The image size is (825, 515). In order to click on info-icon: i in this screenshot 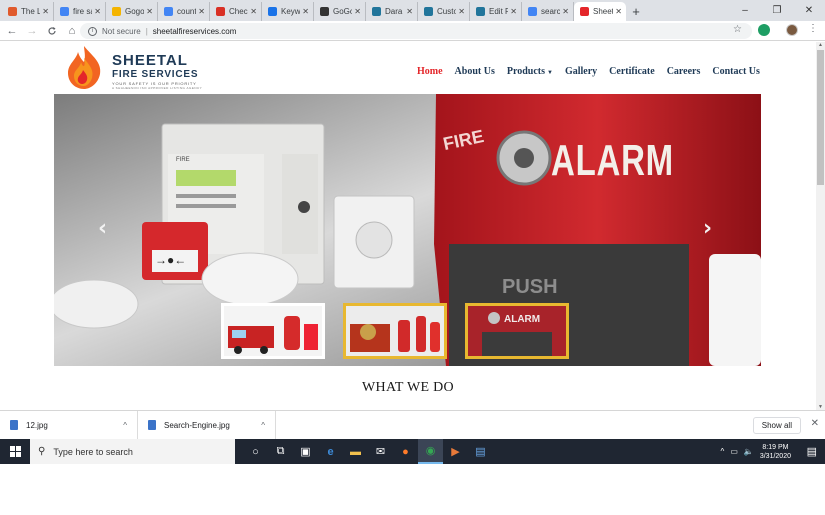, I will do `click(92, 31)`.